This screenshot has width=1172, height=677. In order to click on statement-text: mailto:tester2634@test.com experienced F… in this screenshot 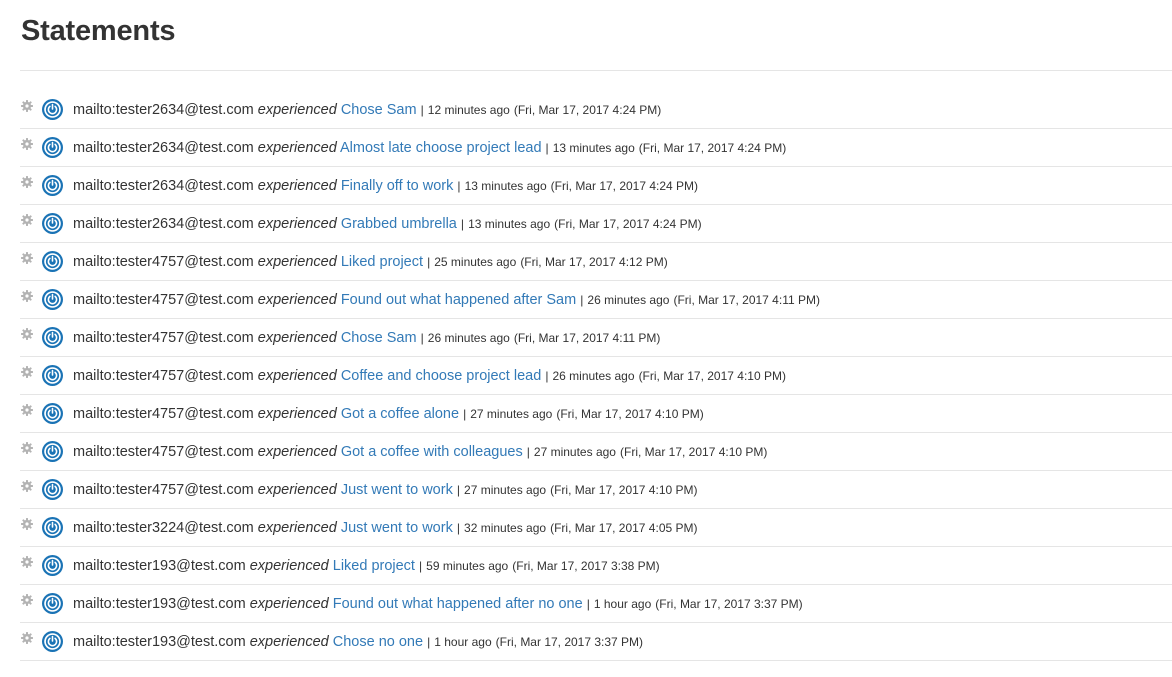, I will do `click(385, 185)`.